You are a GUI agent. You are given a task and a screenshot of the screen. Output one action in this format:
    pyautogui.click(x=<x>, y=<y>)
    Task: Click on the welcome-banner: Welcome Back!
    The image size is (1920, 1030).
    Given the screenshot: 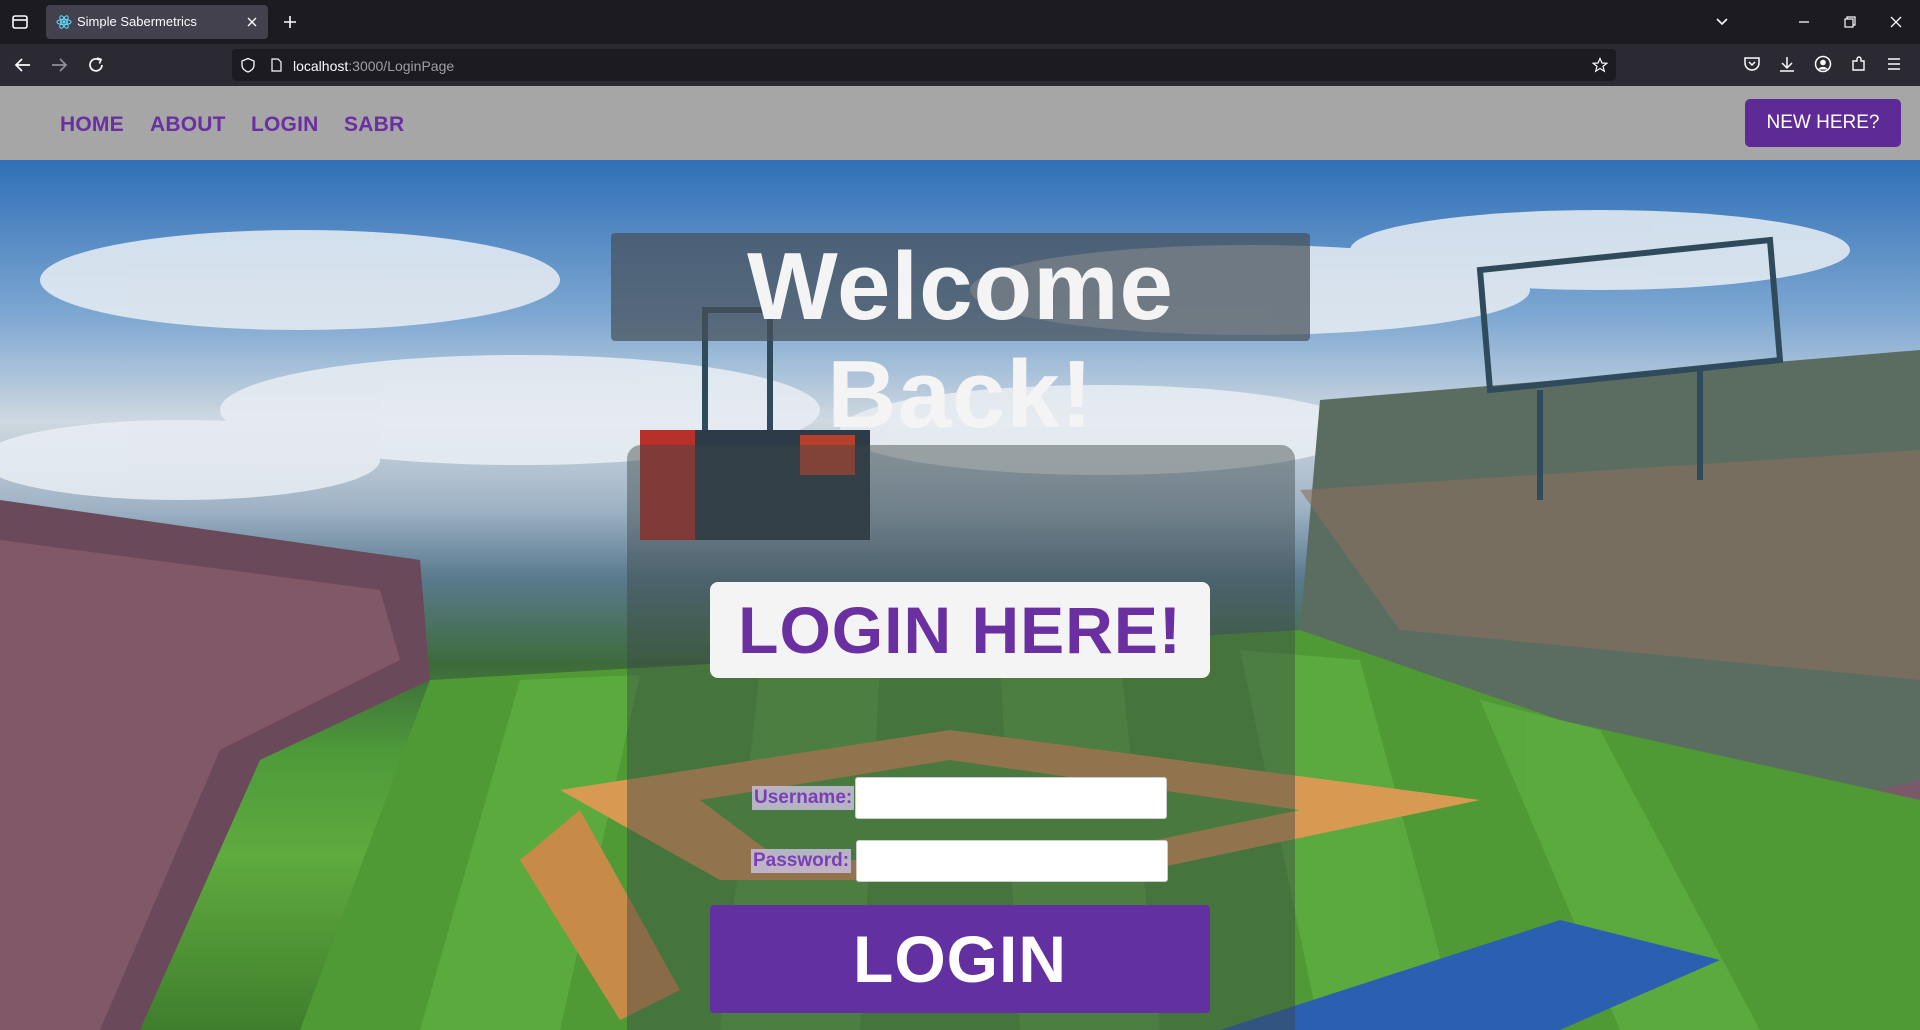 What is the action you would take?
    pyautogui.click(x=960, y=340)
    